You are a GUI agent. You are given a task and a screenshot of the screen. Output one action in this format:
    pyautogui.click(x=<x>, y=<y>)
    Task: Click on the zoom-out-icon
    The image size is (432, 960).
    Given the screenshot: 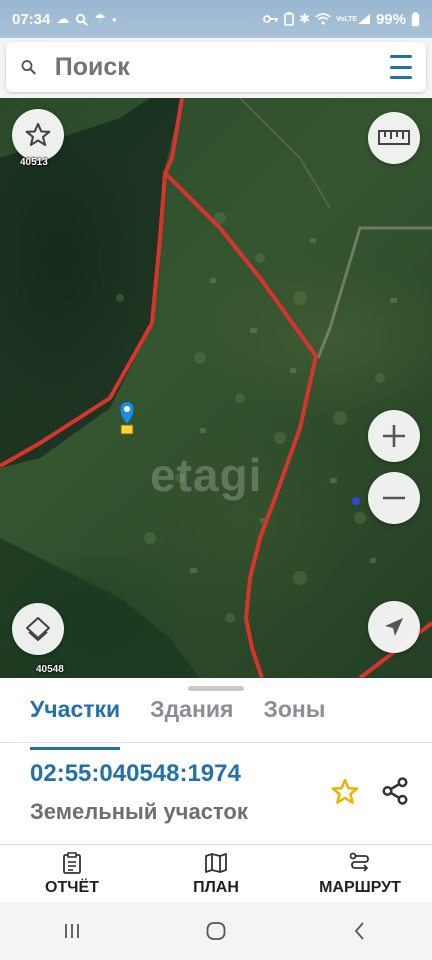 What is the action you would take?
    pyautogui.click(x=394, y=498)
    